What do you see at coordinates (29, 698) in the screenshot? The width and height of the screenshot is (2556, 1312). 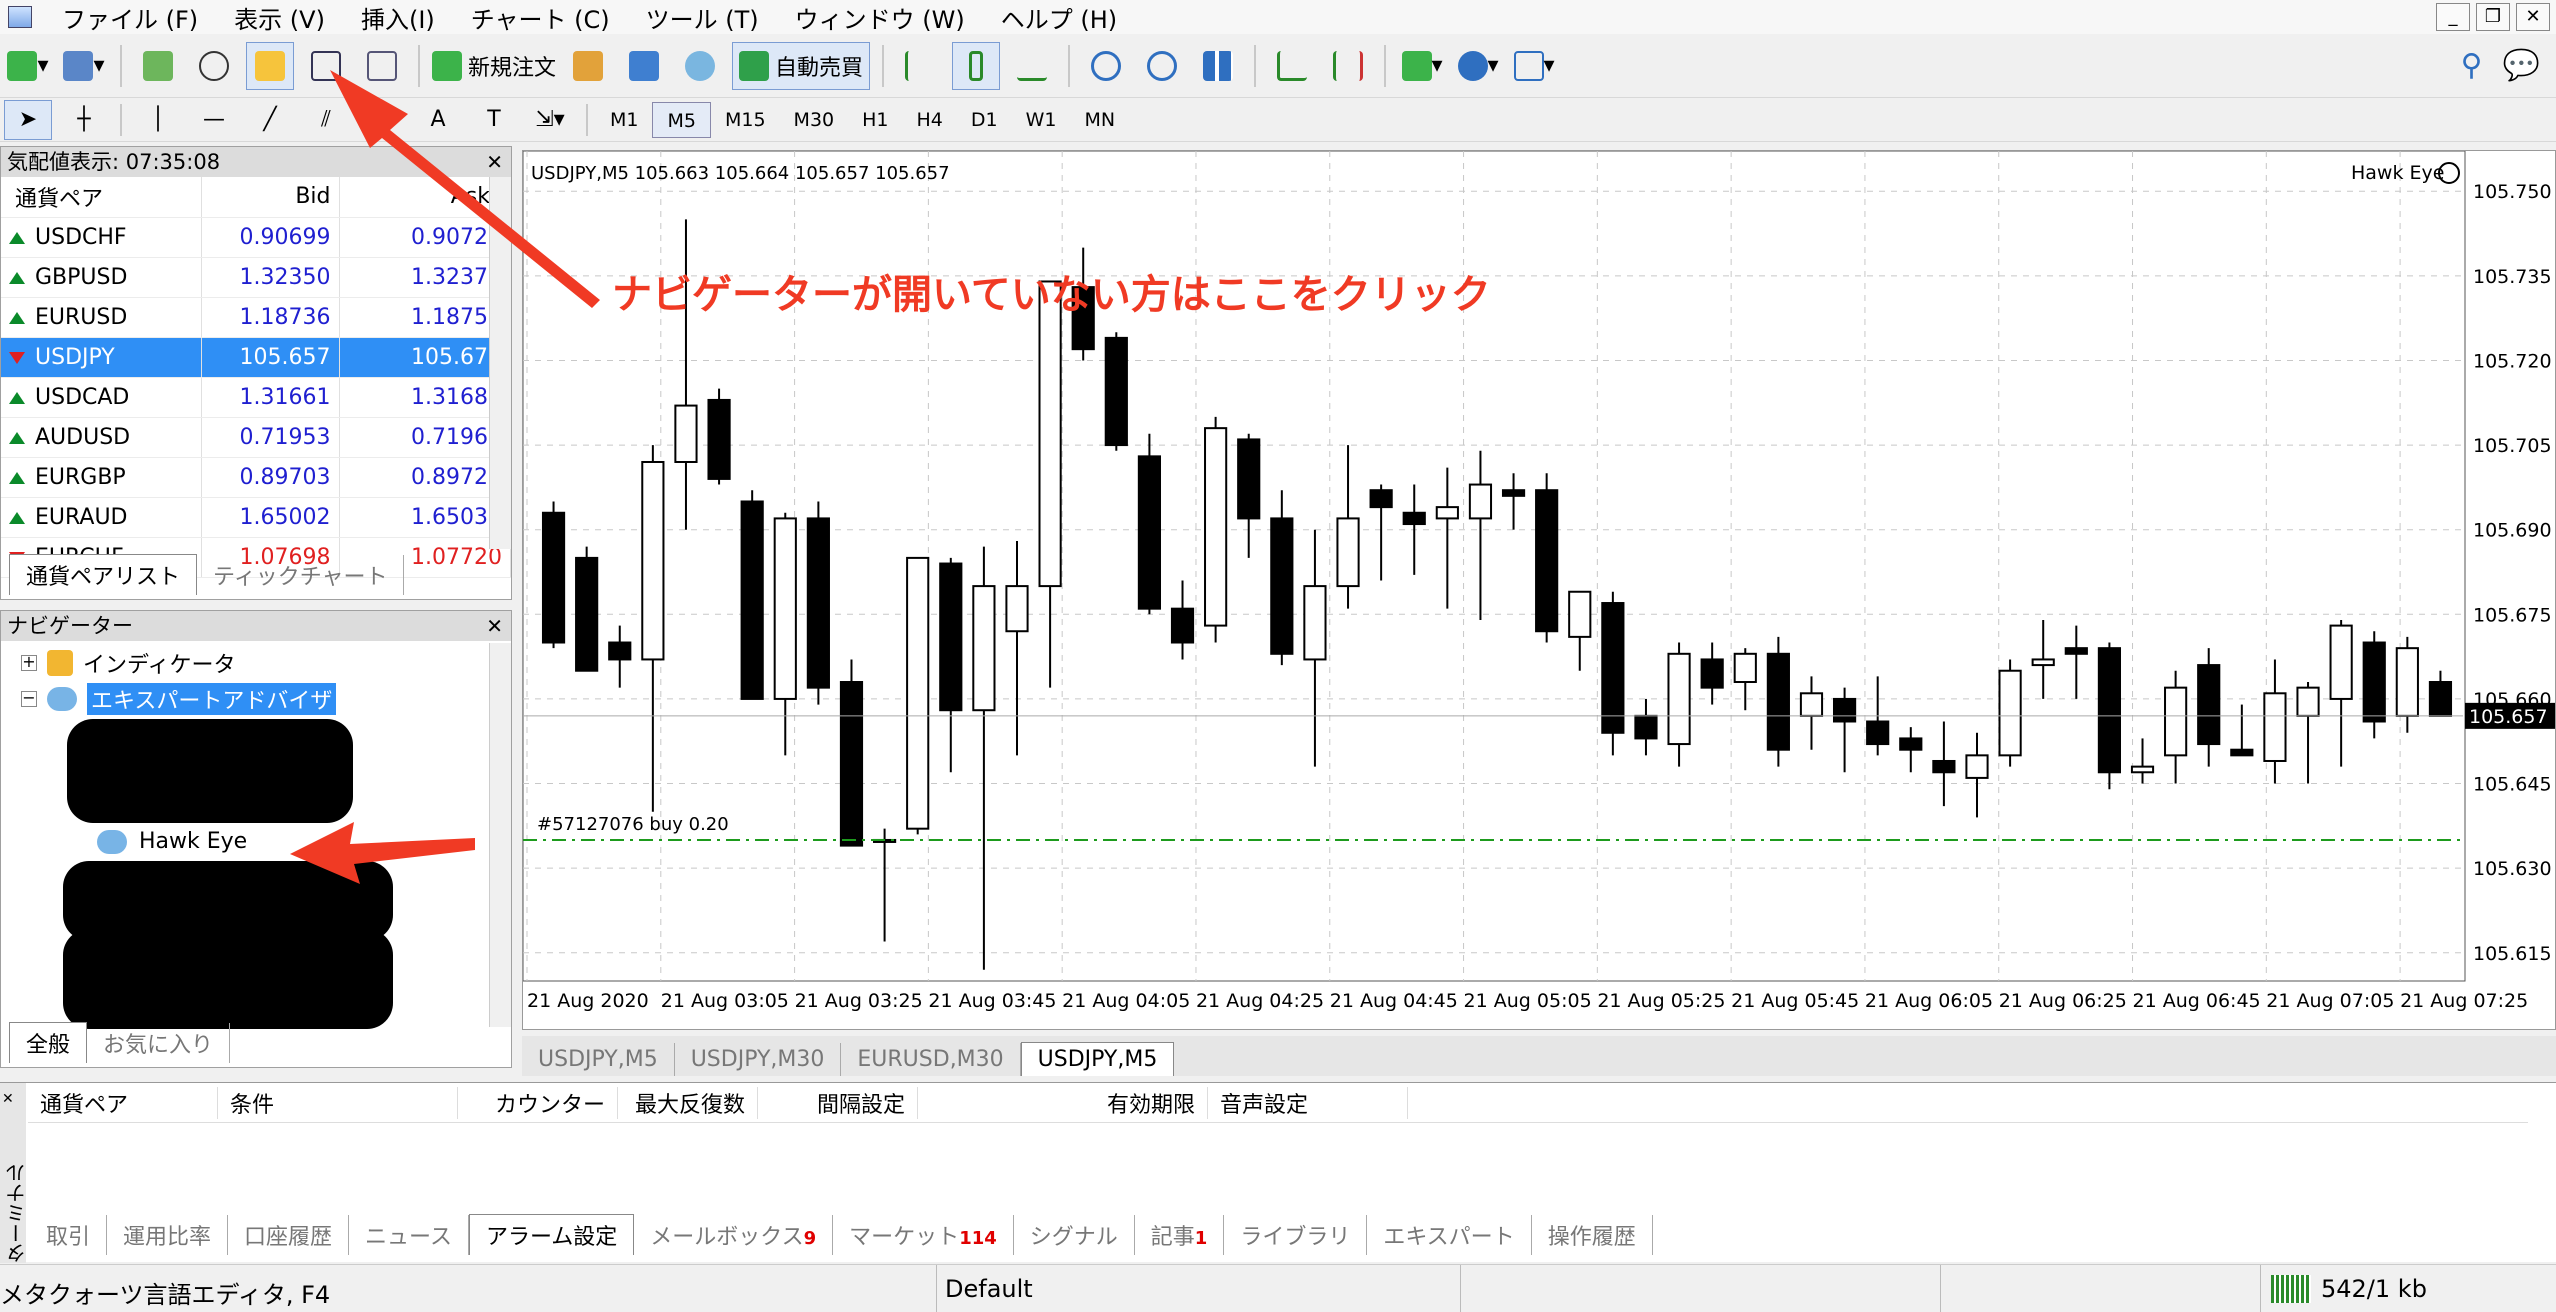 I see `collapse-icon: −` at bounding box center [29, 698].